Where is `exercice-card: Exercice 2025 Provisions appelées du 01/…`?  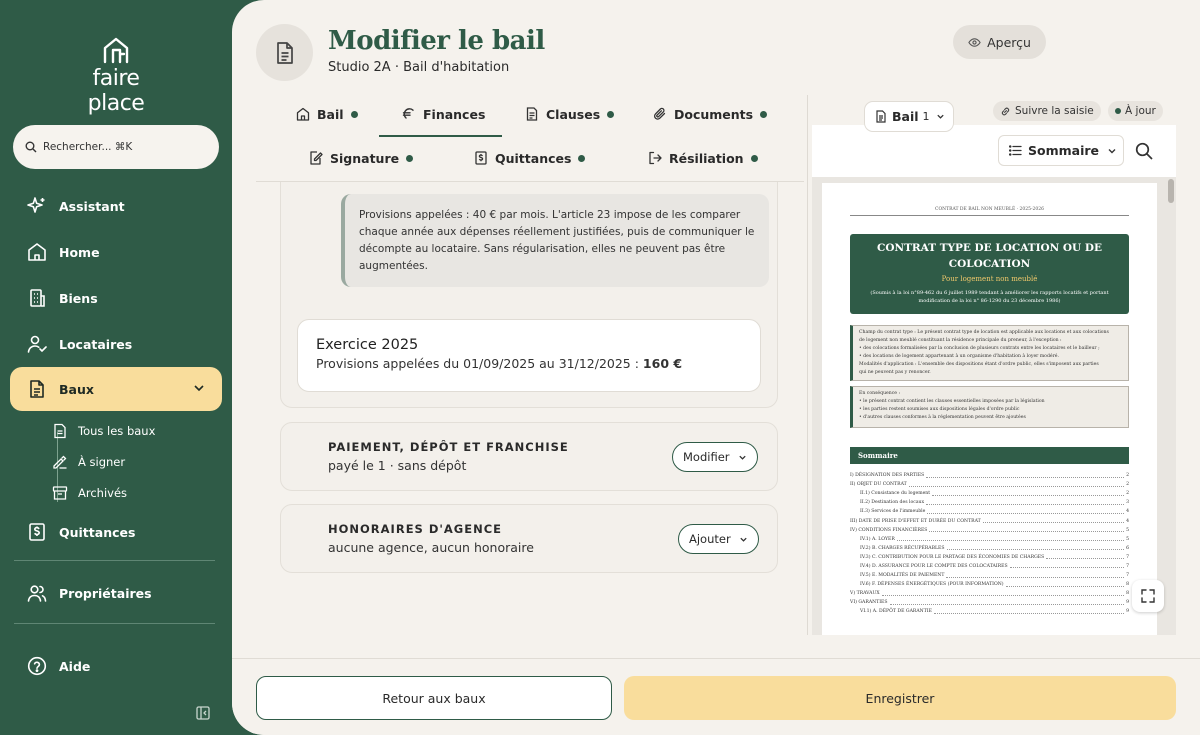 exercice-card: Exercice 2025 Provisions appelées du 01/… is located at coordinates (529, 355).